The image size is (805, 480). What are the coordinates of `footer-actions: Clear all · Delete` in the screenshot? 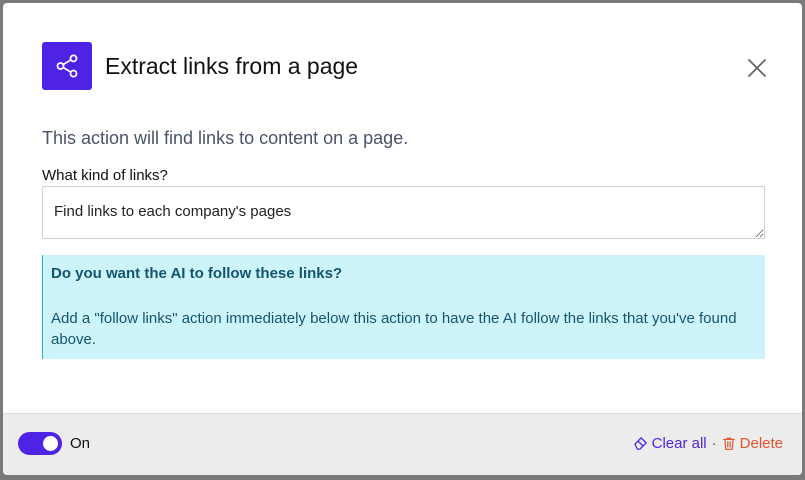 It's located at (708, 443).